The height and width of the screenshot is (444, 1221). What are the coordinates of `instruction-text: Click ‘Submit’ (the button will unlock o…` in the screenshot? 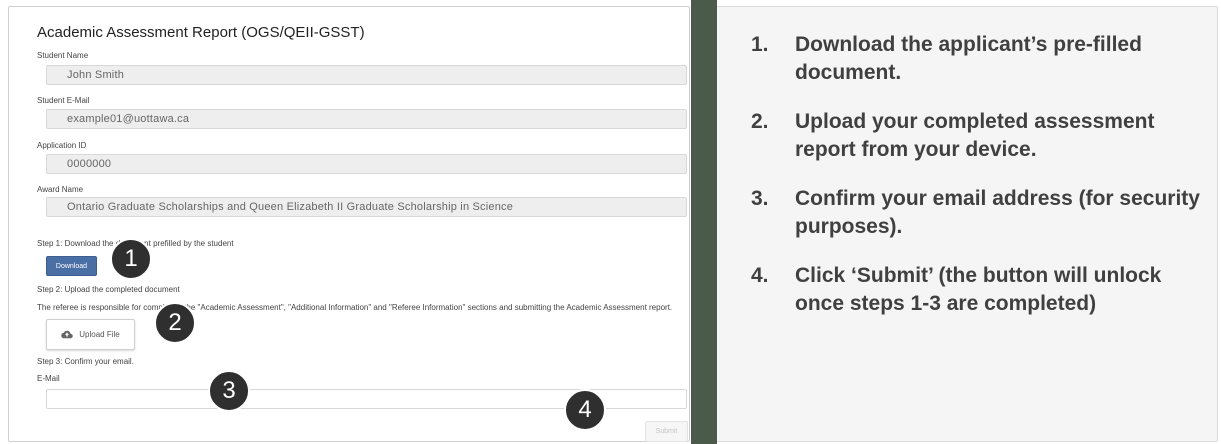 It's located at (978, 289).